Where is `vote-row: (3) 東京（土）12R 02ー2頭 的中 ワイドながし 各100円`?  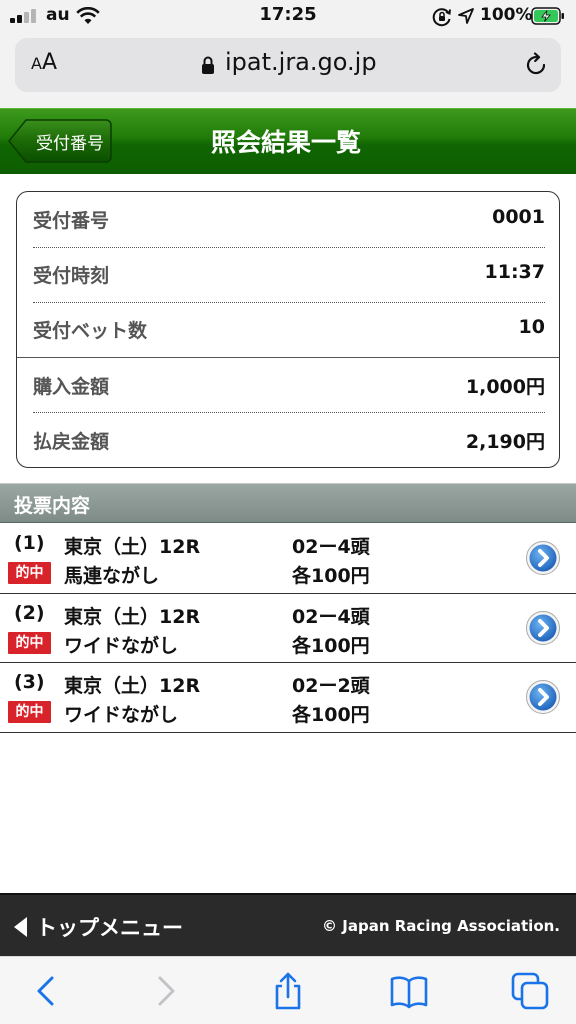 vote-row: (3) 東京（土）12R 02ー2頭 的中 ワイドながし 各100円 is located at coordinates (288, 698).